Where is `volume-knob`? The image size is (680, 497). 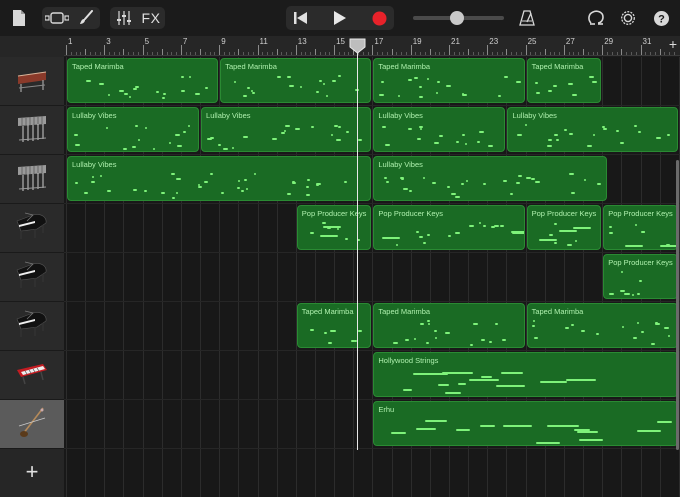 volume-knob is located at coordinates (456, 18).